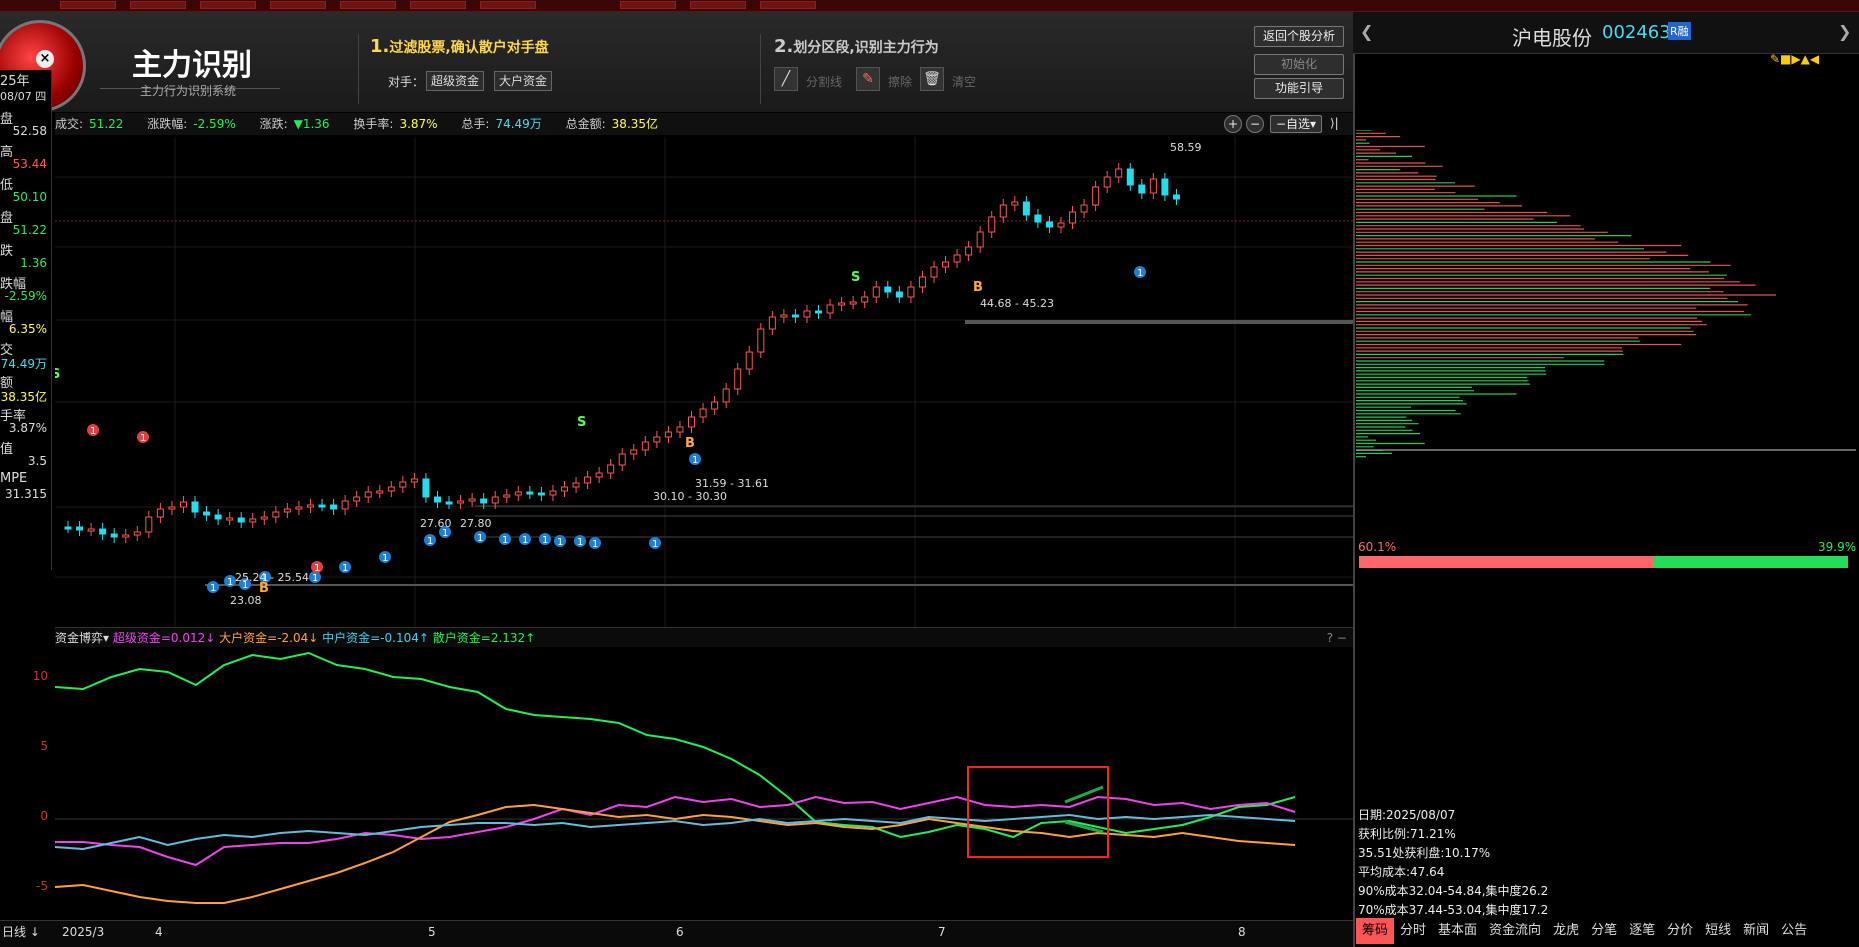  What do you see at coordinates (484, 638) in the screenshot?
I see `retail-fund-legend: 散户资金=2.132↑` at bounding box center [484, 638].